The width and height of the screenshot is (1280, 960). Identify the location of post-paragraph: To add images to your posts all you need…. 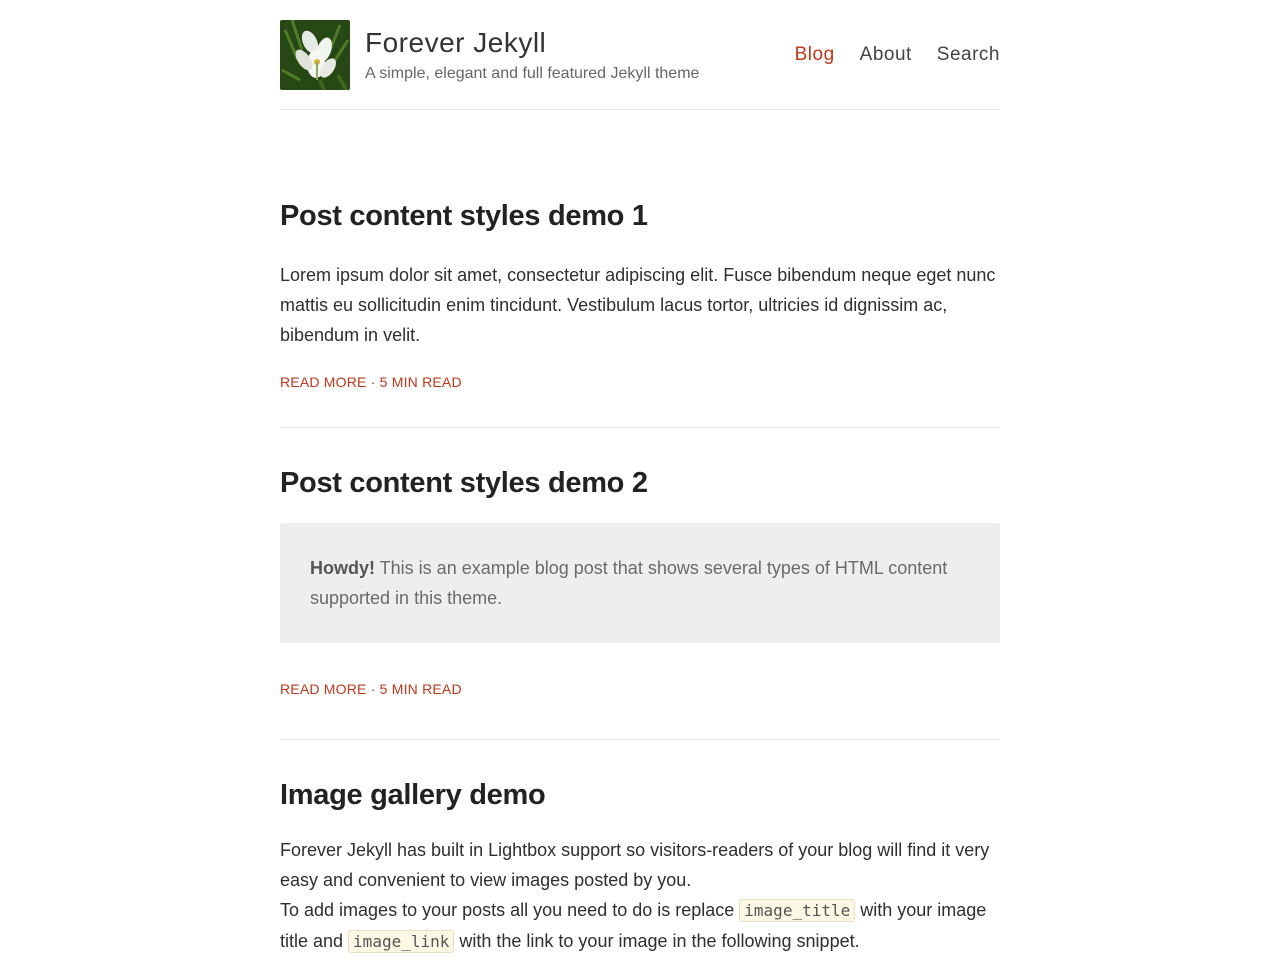
(640, 926).